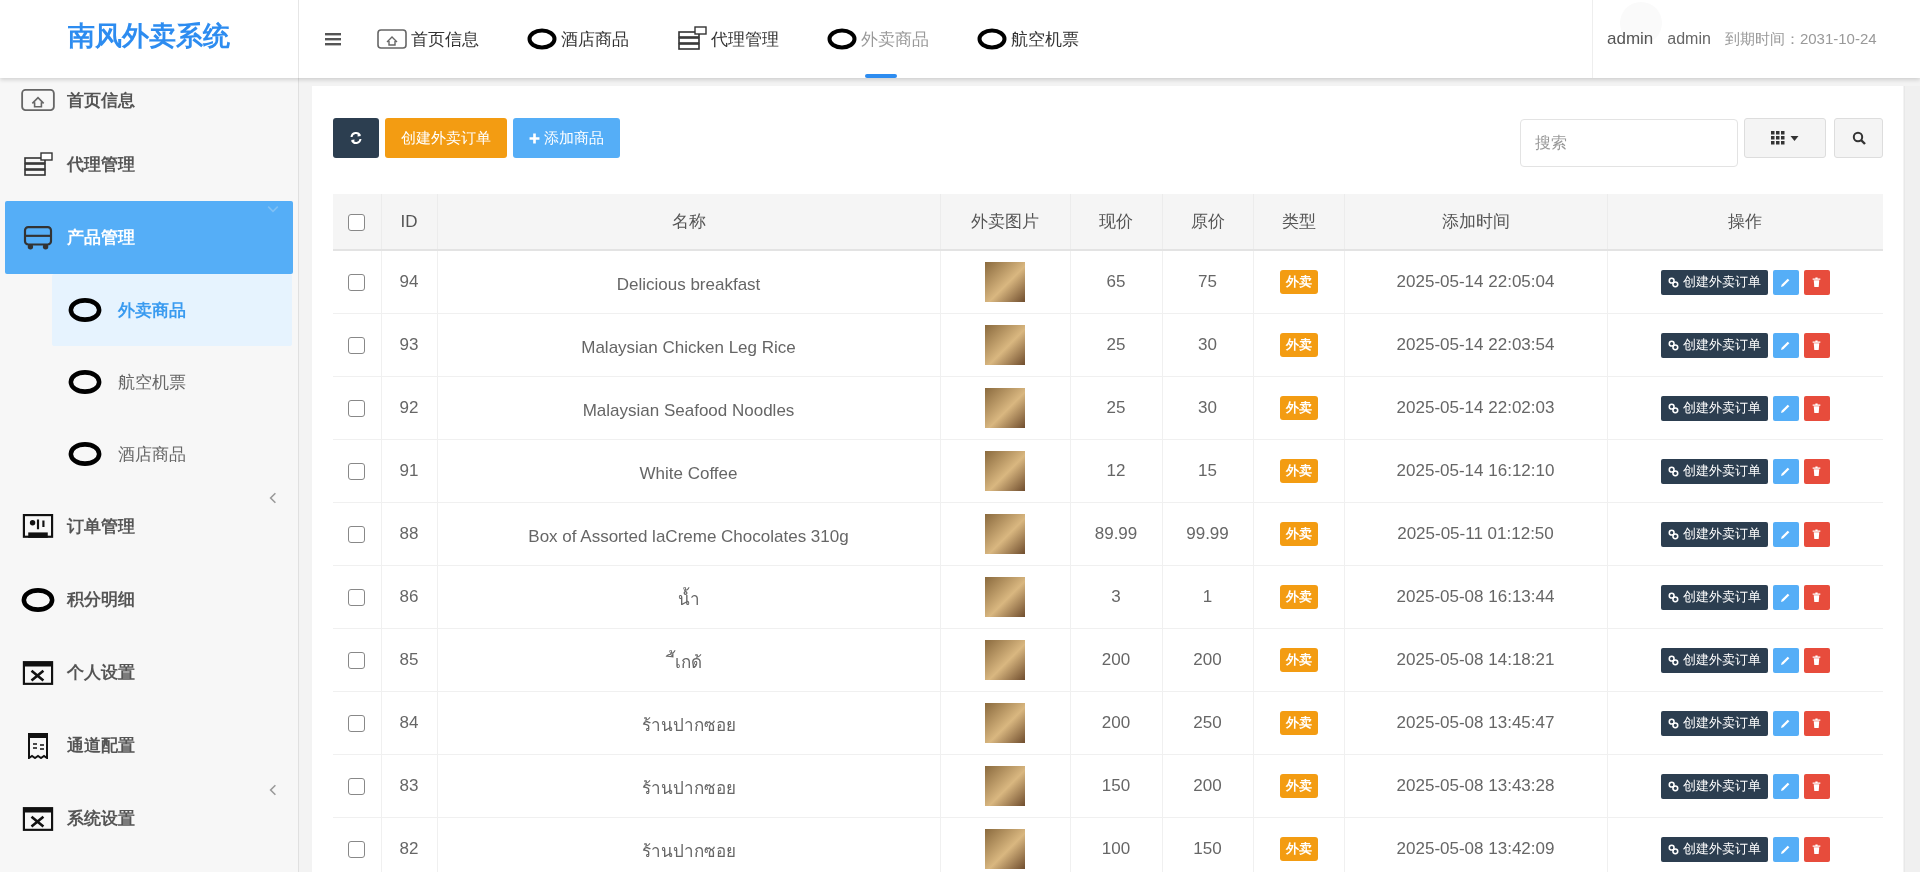 This screenshot has width=1920, height=872. What do you see at coordinates (357, 222) in the screenshot?
I see `select-all-checkbox` at bounding box center [357, 222].